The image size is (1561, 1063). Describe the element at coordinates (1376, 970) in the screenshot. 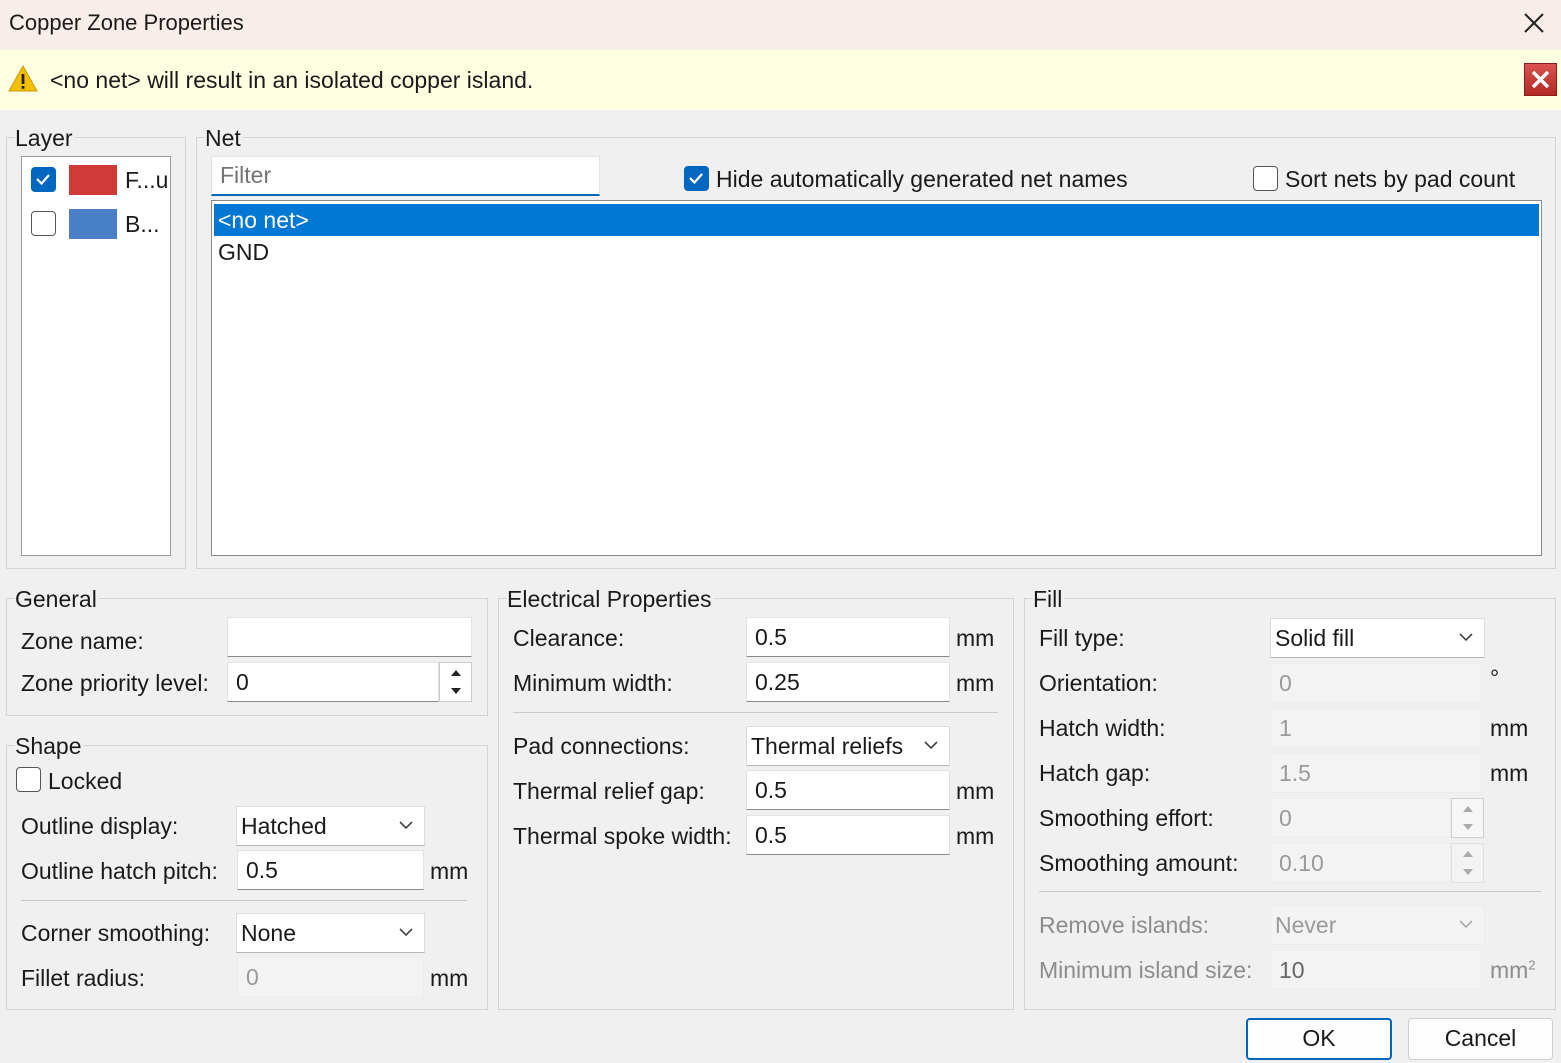

I see `min-island-size-input: 10` at that location.